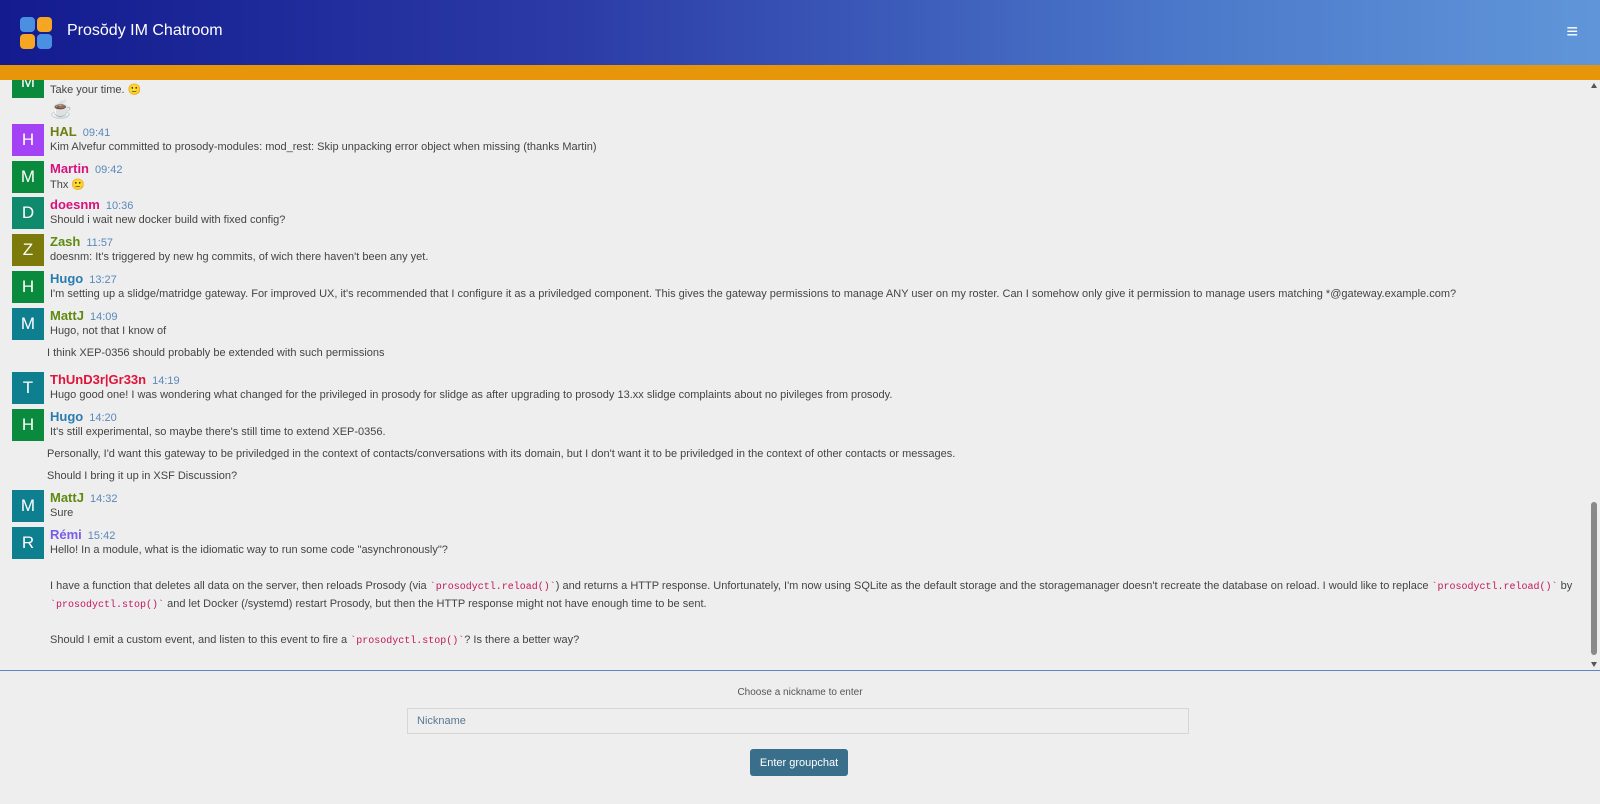 This screenshot has height=804, width=1600. Describe the element at coordinates (119, 206) in the screenshot. I see `timestamp: 10:36` at that location.